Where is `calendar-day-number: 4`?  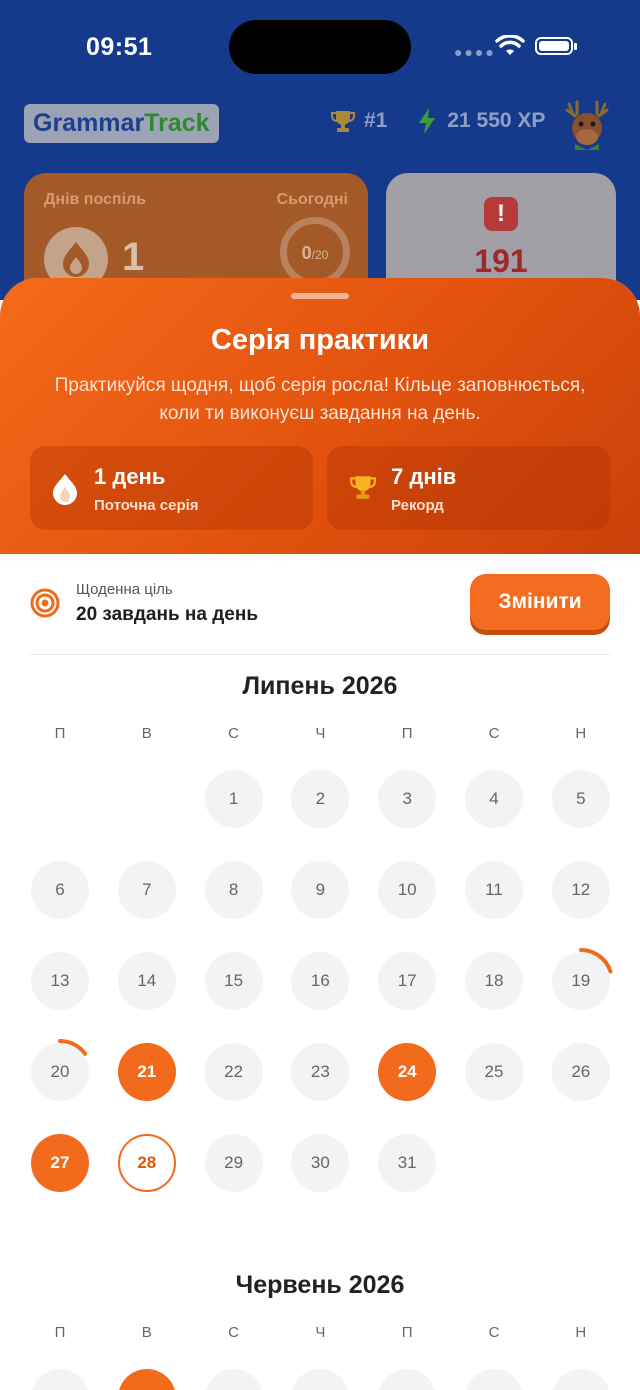
calendar-day-number: 4 is located at coordinates (494, 798).